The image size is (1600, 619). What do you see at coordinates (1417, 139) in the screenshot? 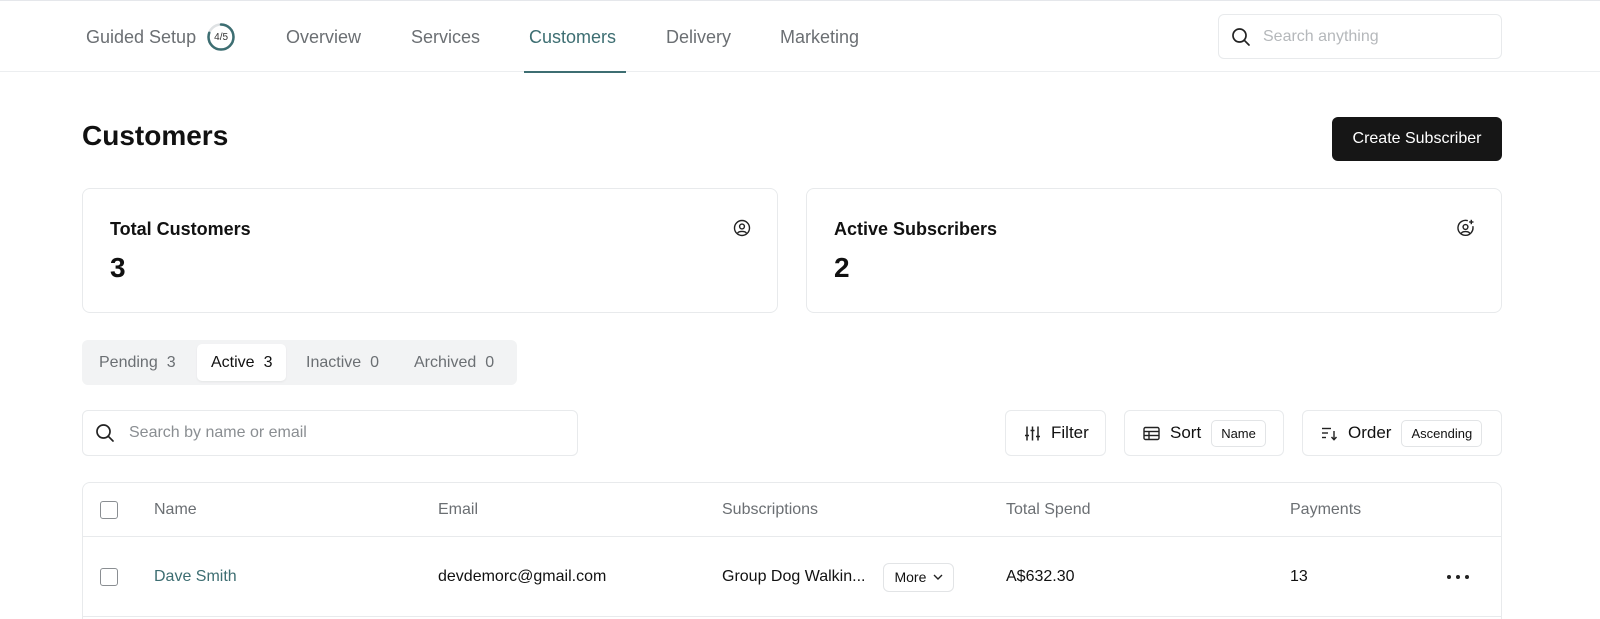
I see `create-subscriber-button: Create Subscriber` at bounding box center [1417, 139].